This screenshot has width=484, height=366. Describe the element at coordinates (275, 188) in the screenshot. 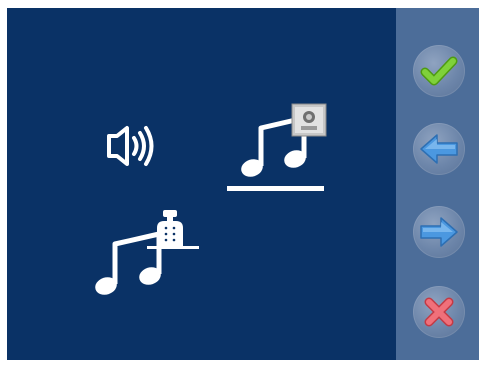

I see `selection-underline` at that location.